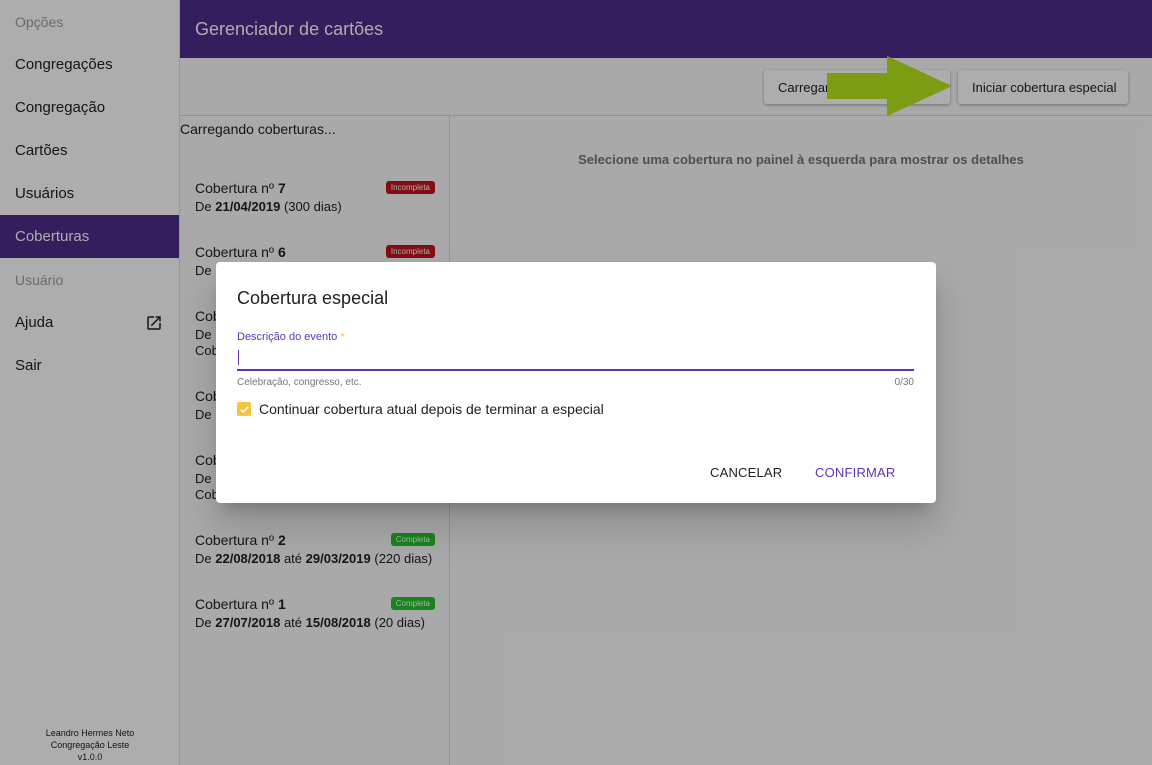  Describe the element at coordinates (904, 382) in the screenshot. I see `character-counter: 0/30` at that location.